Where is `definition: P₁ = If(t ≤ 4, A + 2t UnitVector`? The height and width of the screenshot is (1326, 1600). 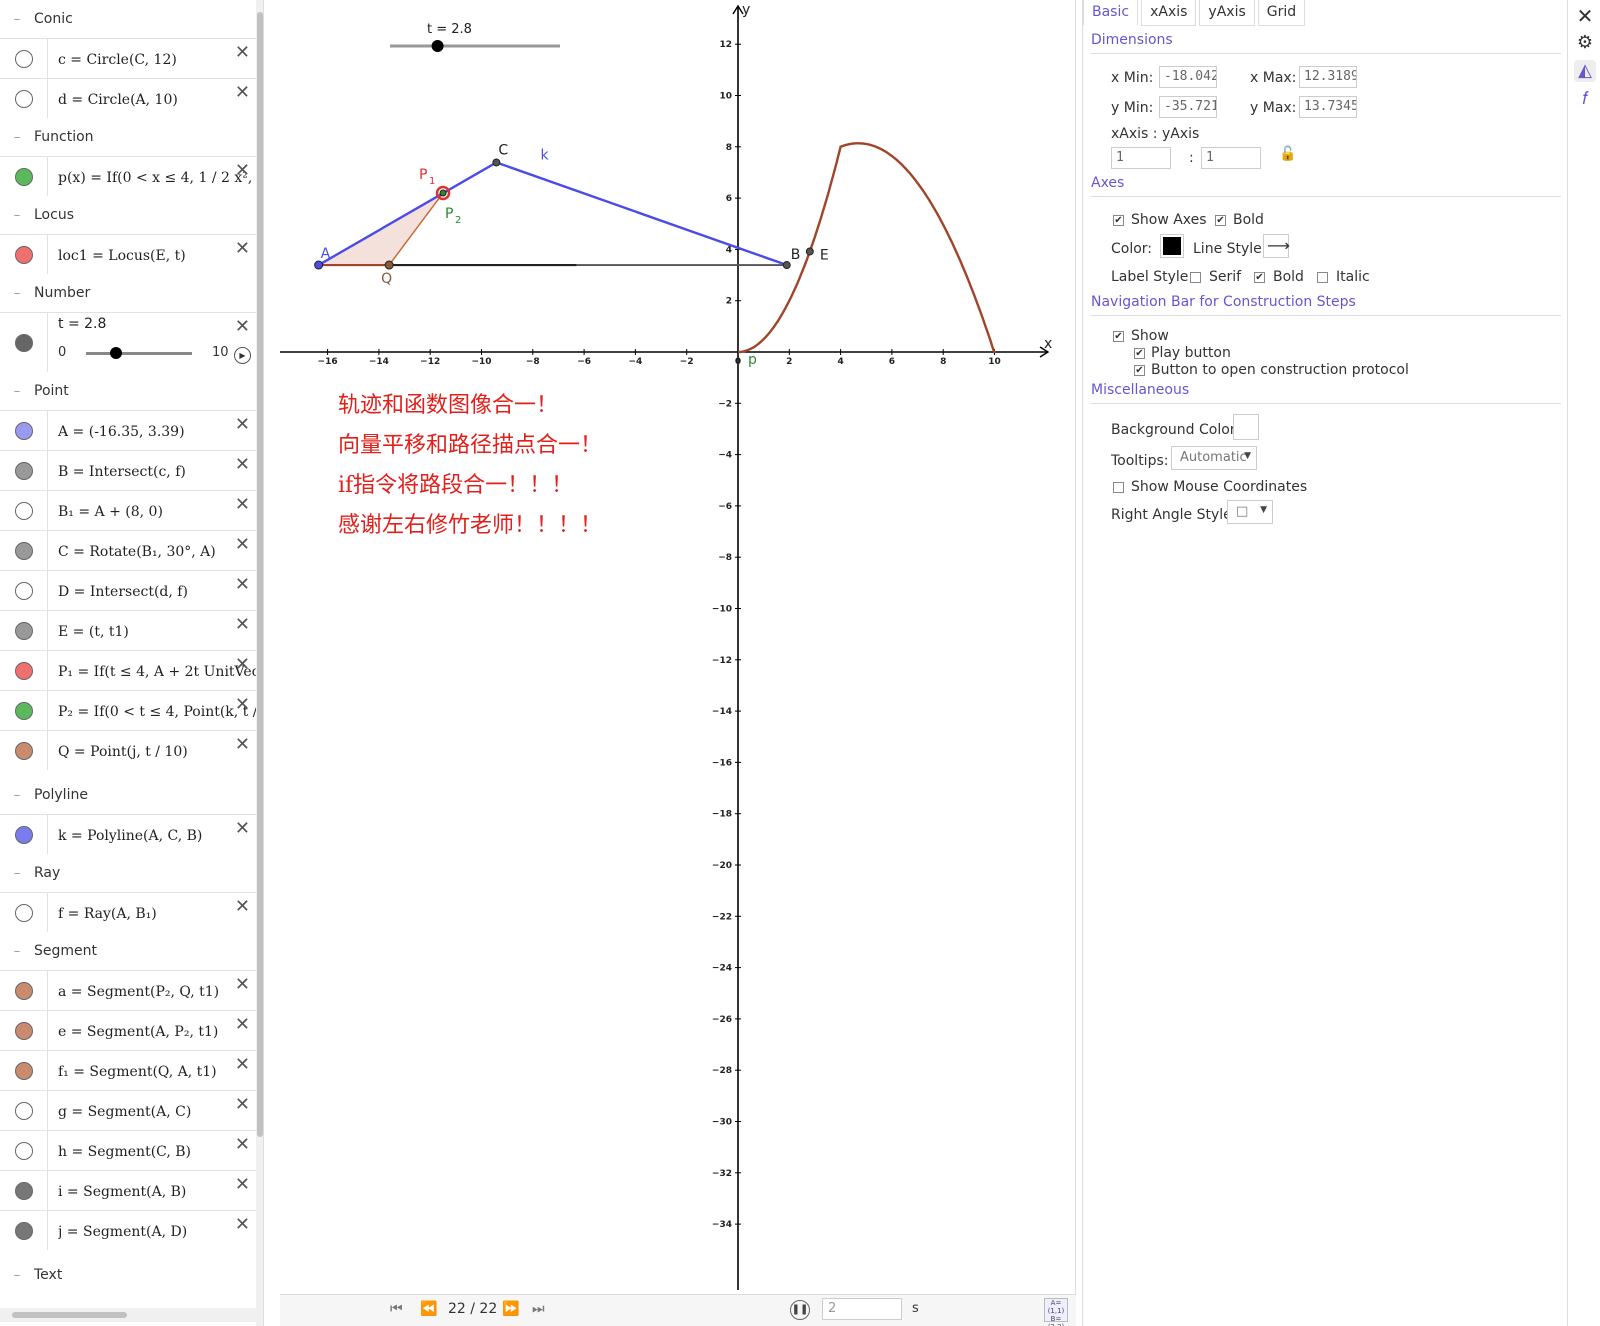 definition: P₁ = If(t ≤ 4, A + 2t UnitVector is located at coordinates (160, 671).